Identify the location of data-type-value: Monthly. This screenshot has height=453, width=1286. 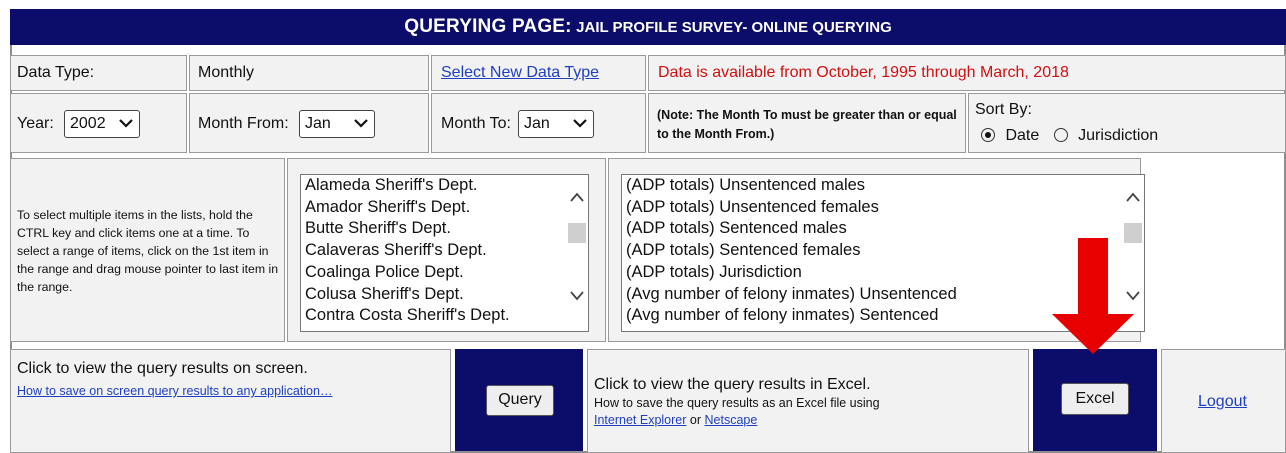
(226, 72).